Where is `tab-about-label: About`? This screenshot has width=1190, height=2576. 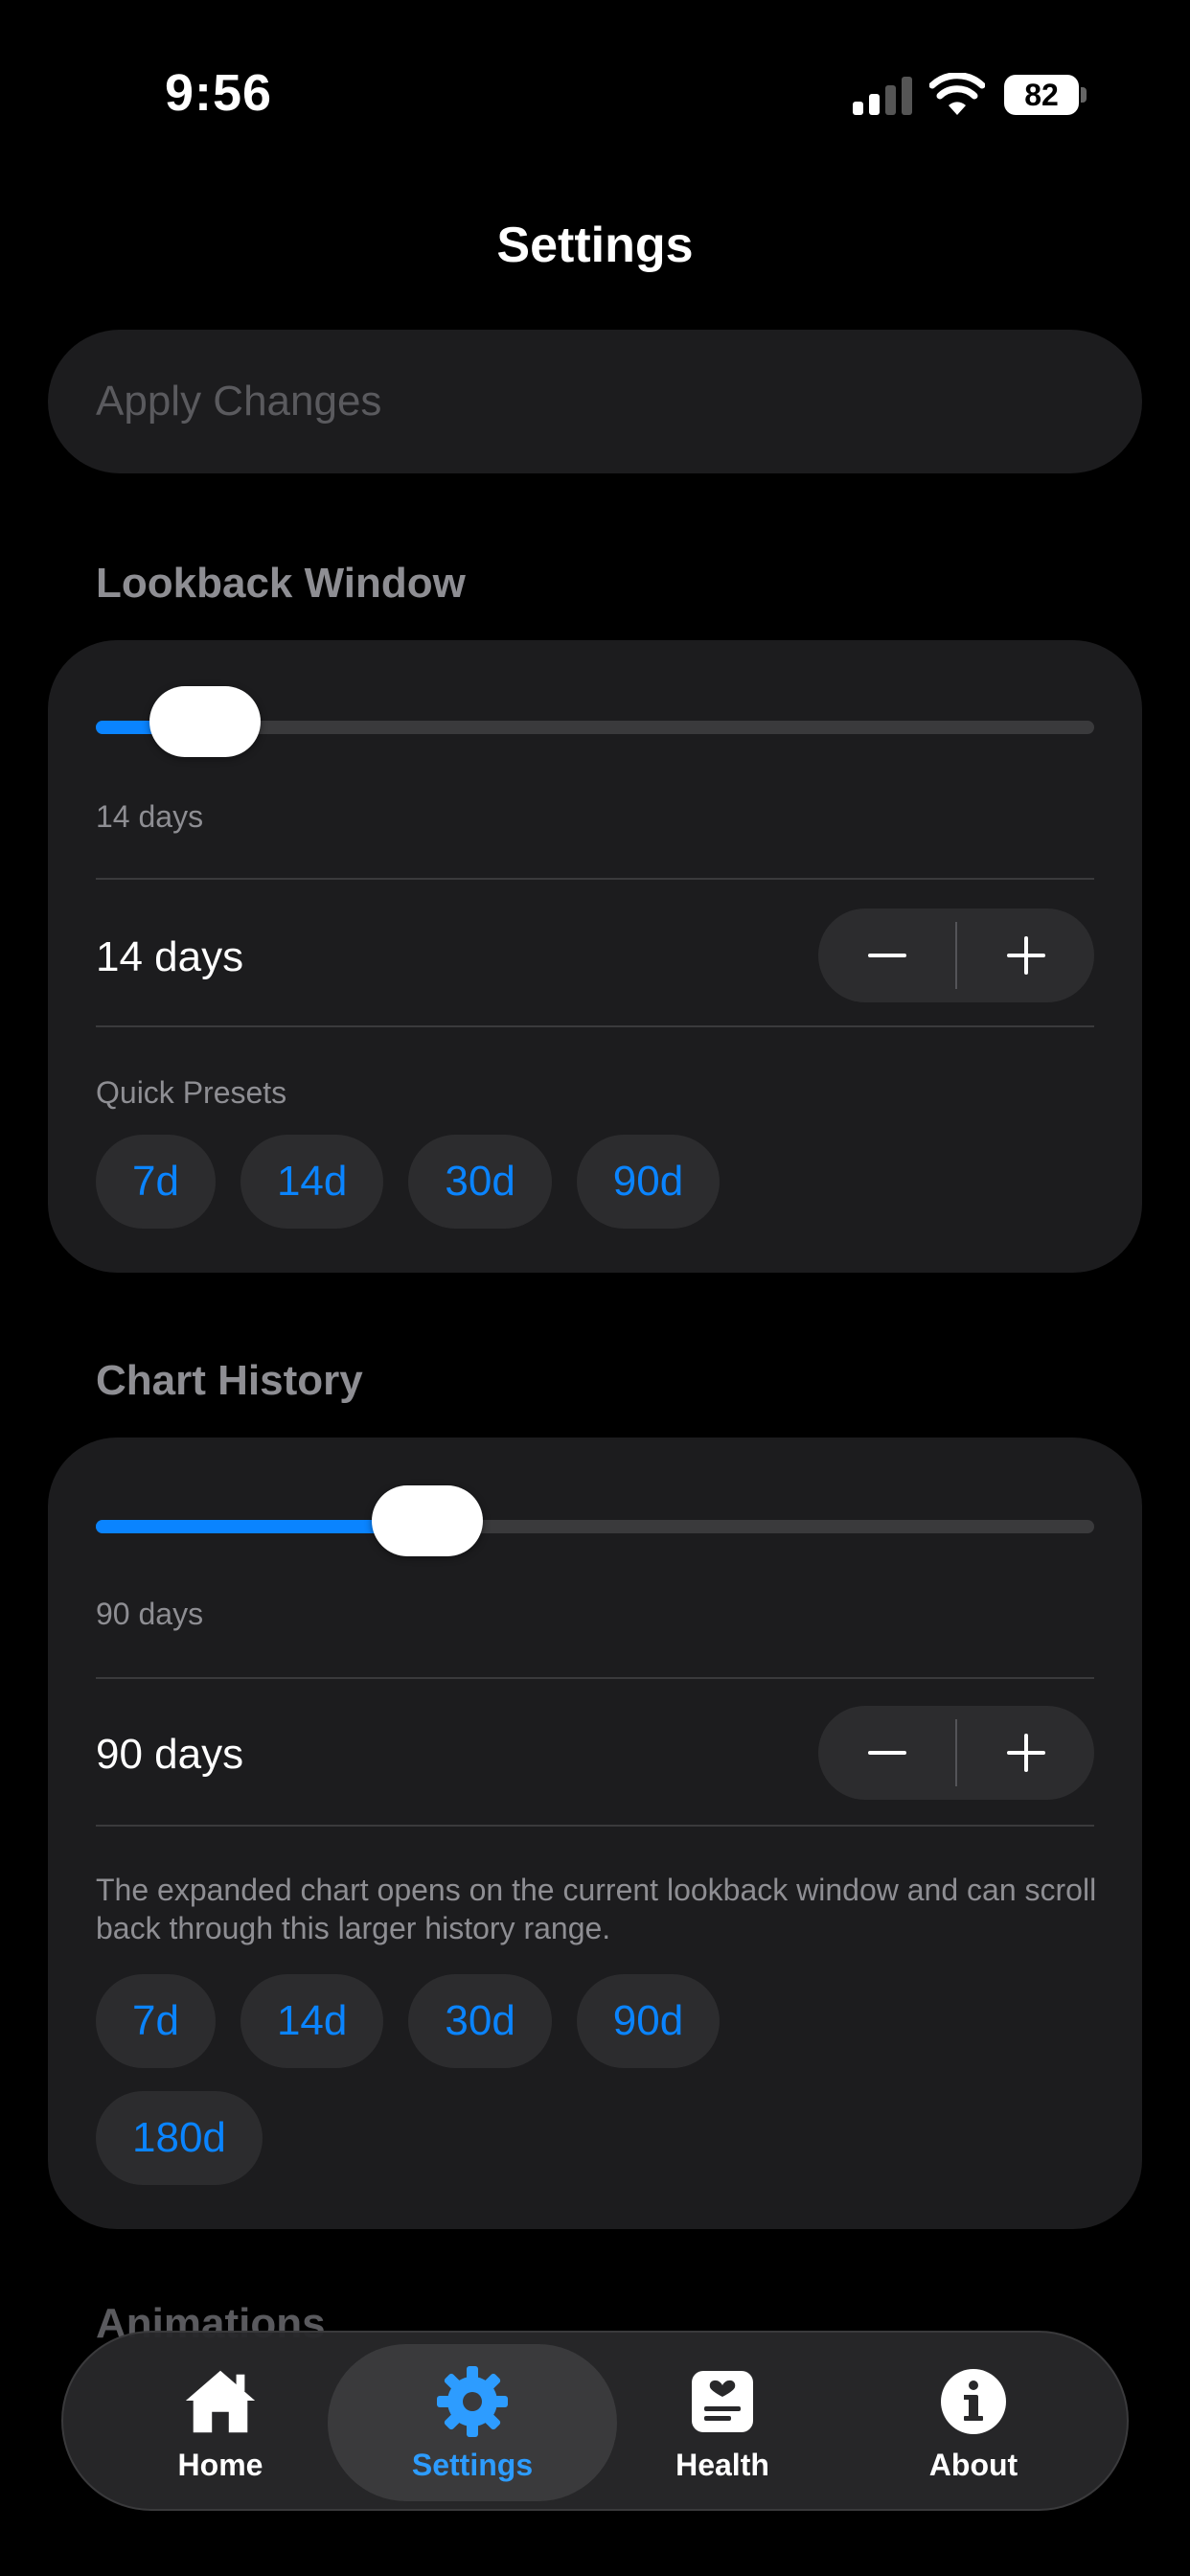 tab-about-label: About is located at coordinates (973, 2464).